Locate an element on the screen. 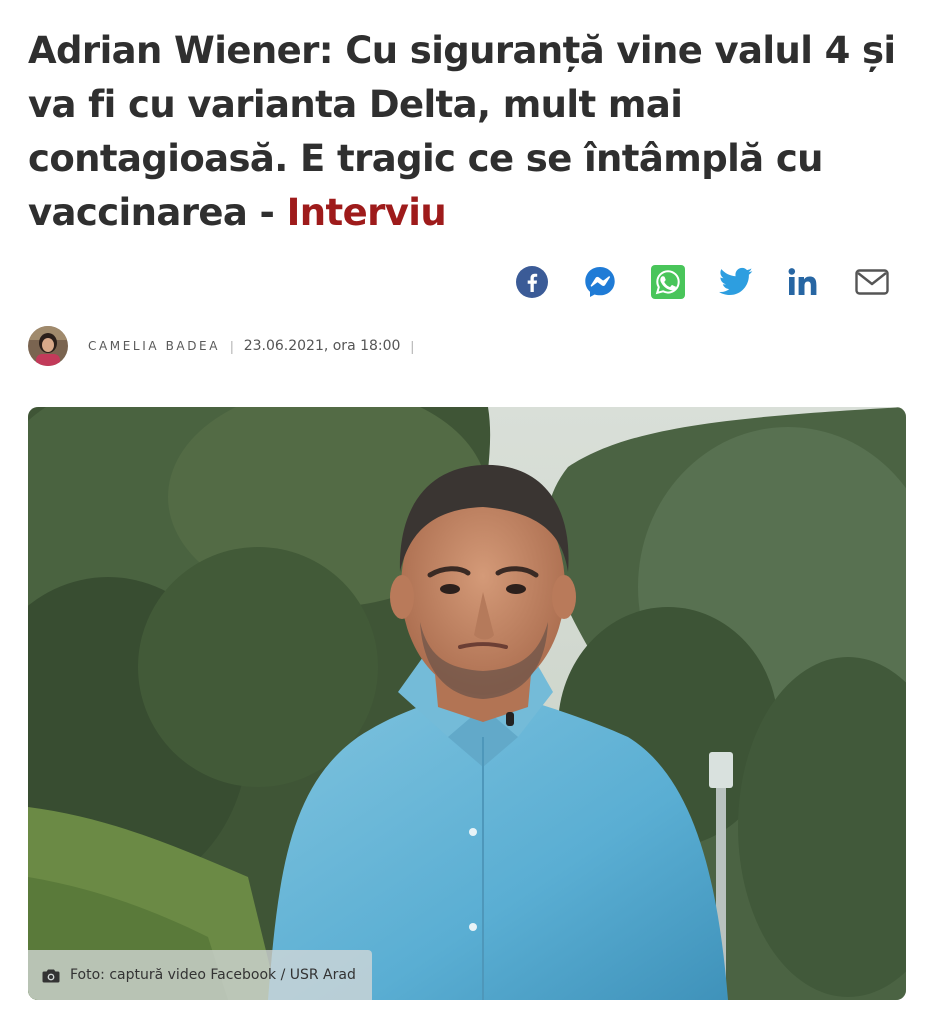 The height and width of the screenshot is (1024, 936). share-linkedin-button is located at coordinates (804, 282).